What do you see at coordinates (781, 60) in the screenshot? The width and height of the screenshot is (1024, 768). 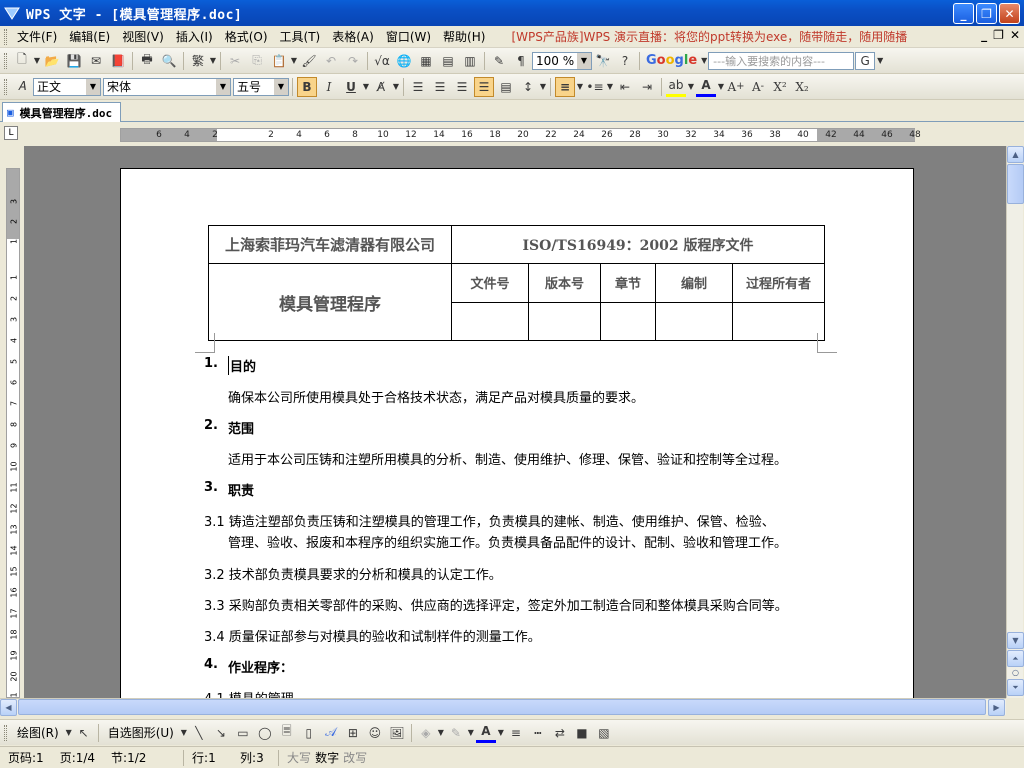 I see `search-input: ---输入要搜索的内容---` at bounding box center [781, 60].